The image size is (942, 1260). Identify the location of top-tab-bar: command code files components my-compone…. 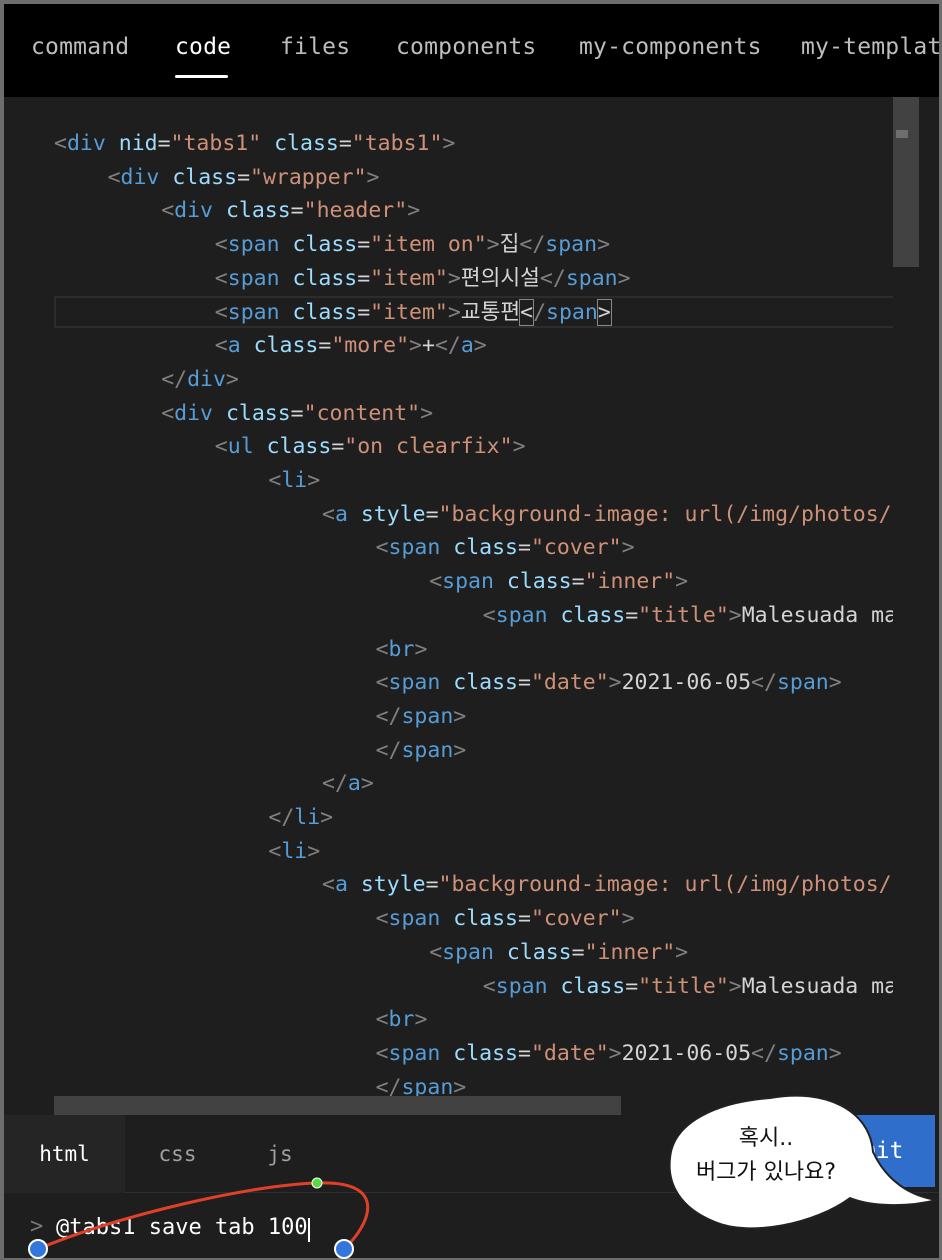
(471, 50).